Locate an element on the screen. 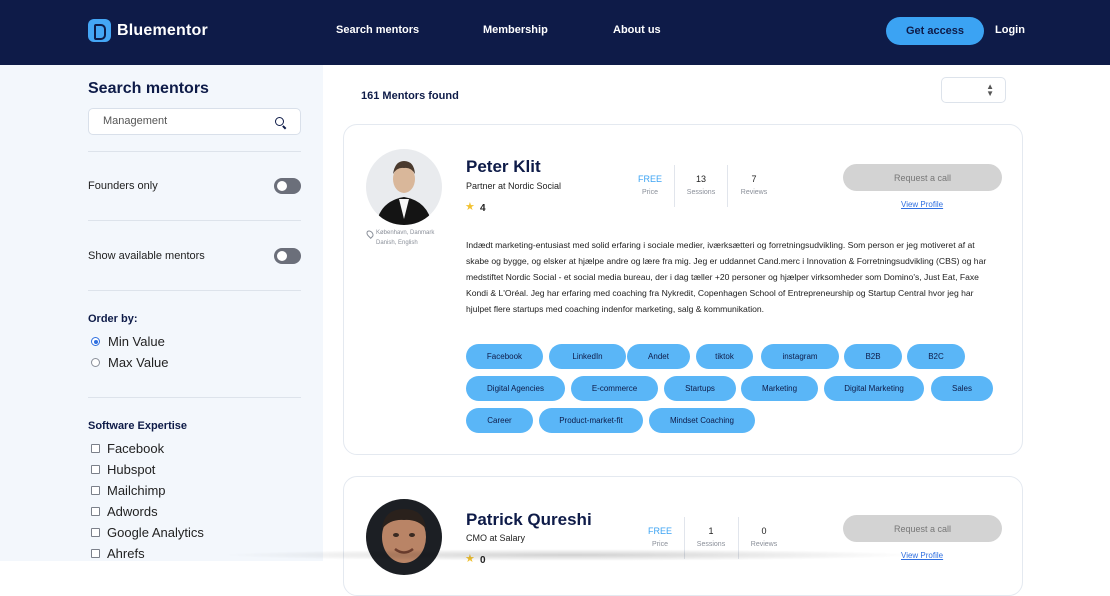 The image size is (1110, 596). checkbox-label: Hubspot is located at coordinates (131, 469).